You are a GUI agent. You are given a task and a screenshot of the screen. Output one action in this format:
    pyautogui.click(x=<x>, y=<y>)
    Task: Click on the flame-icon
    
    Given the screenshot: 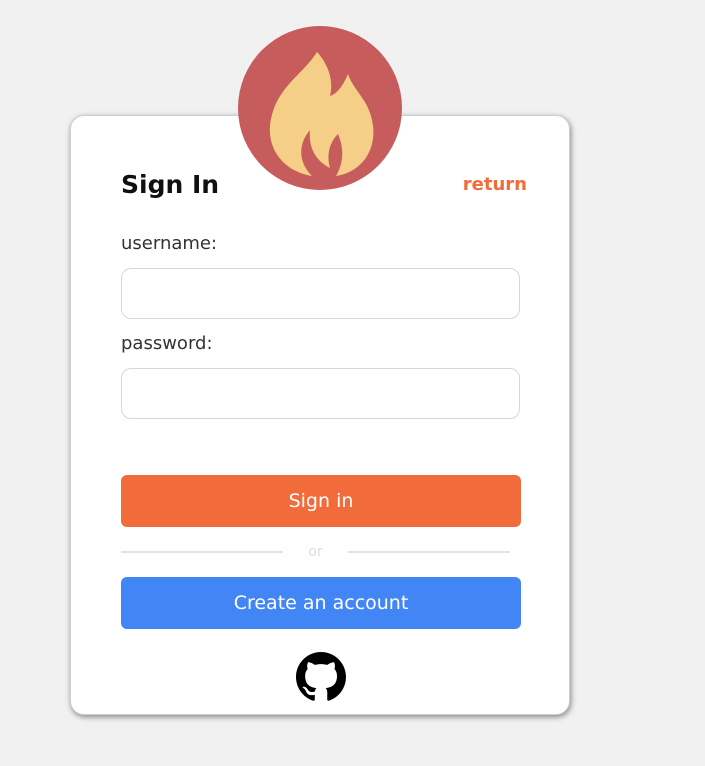 What is the action you would take?
    pyautogui.click(x=320, y=108)
    